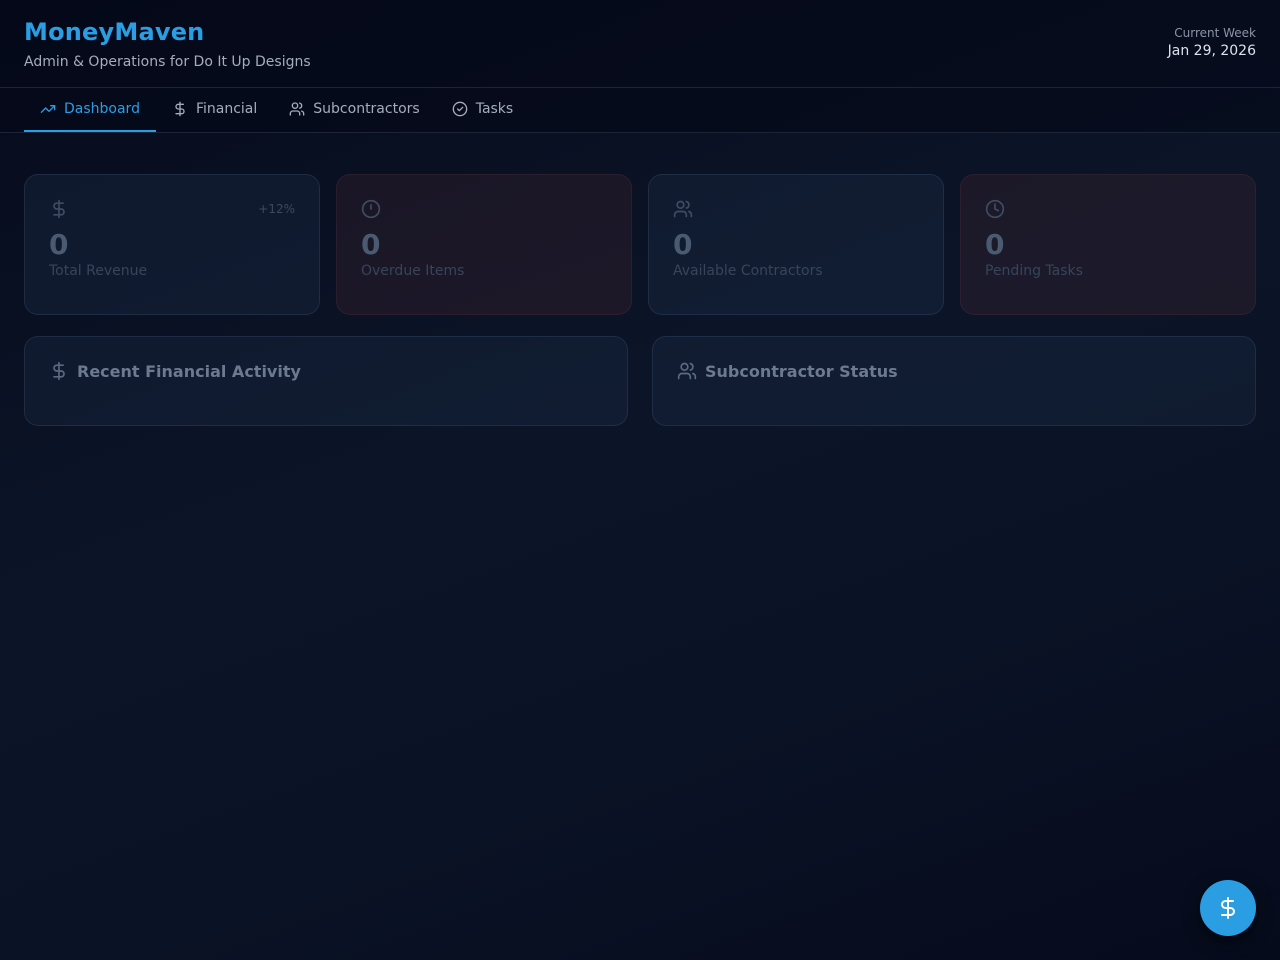  Describe the element at coordinates (801, 371) in the screenshot. I see `panel-title: Subcontractor Status` at that location.